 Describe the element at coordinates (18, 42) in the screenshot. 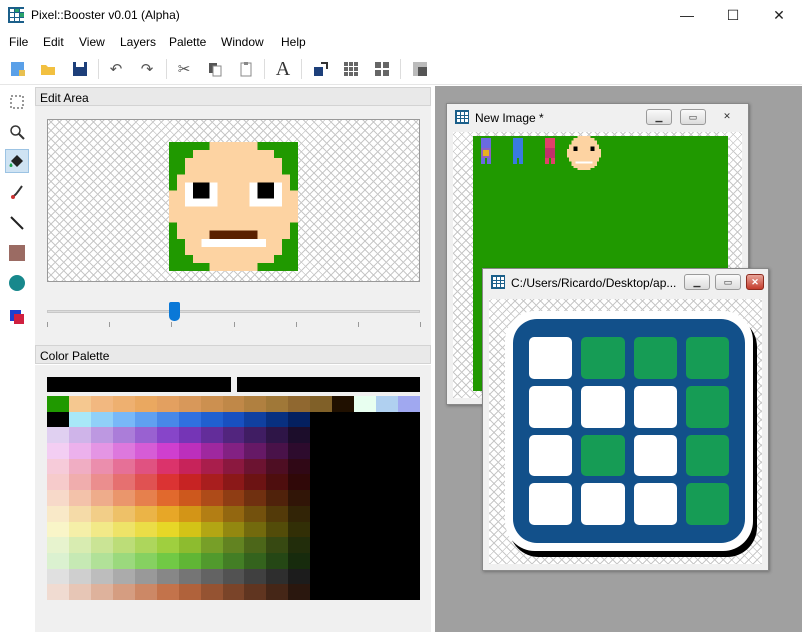

I see `menu-file: File` at that location.